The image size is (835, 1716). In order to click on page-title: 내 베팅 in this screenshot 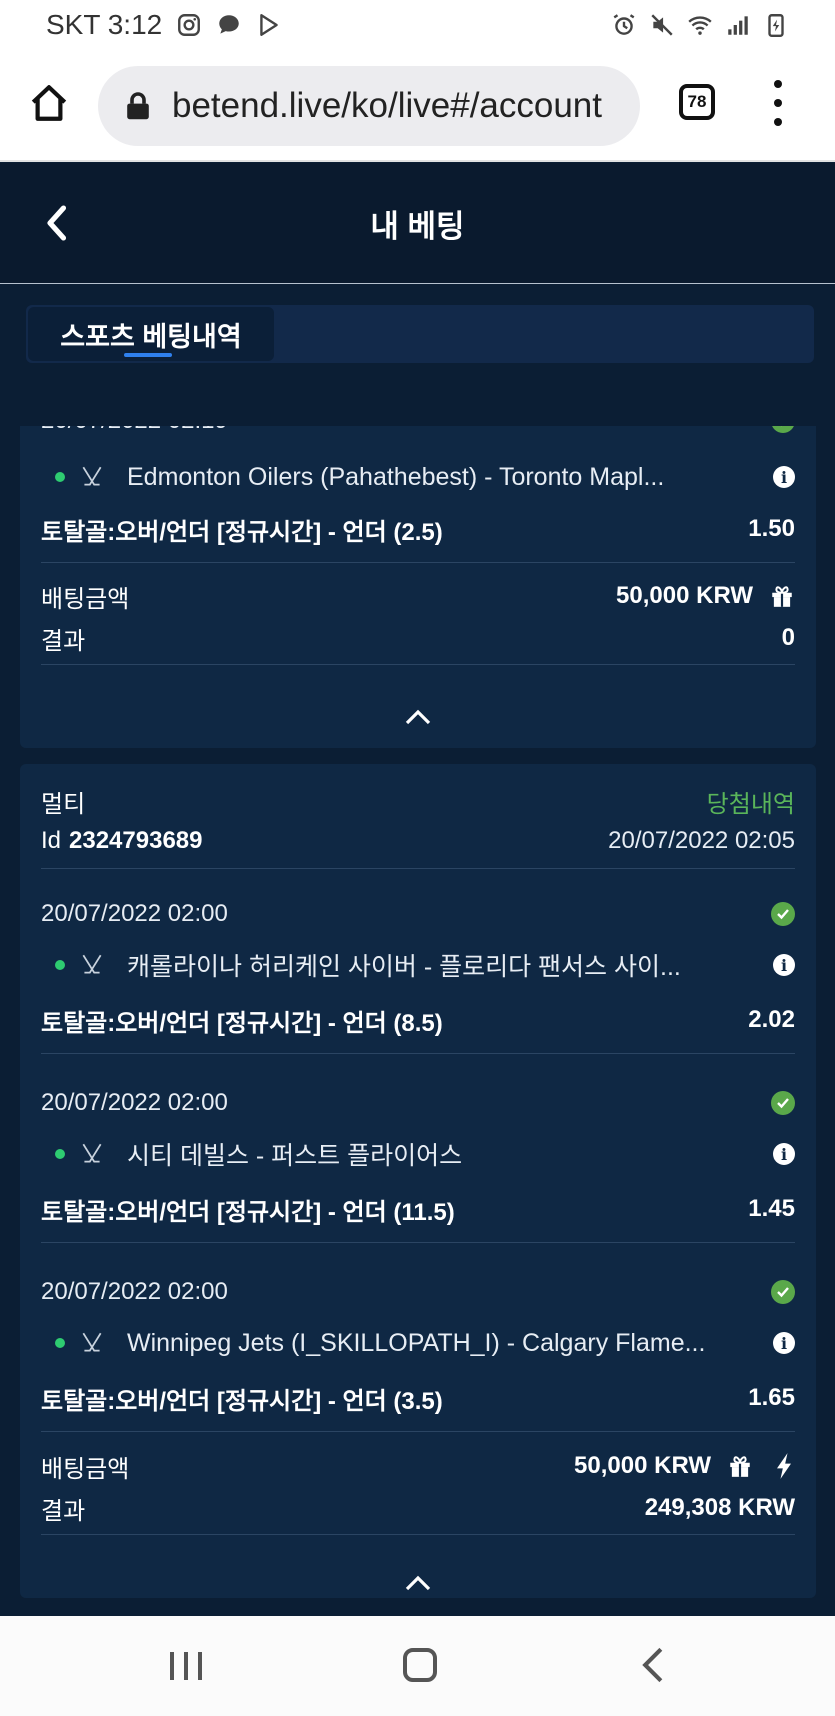, I will do `click(417, 226)`.